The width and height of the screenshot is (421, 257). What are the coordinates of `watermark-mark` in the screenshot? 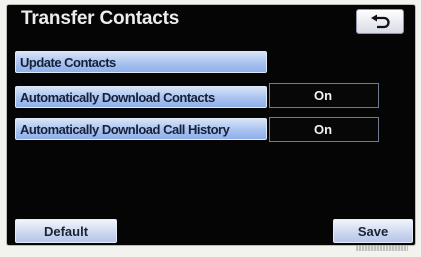 It's located at (382, 248).